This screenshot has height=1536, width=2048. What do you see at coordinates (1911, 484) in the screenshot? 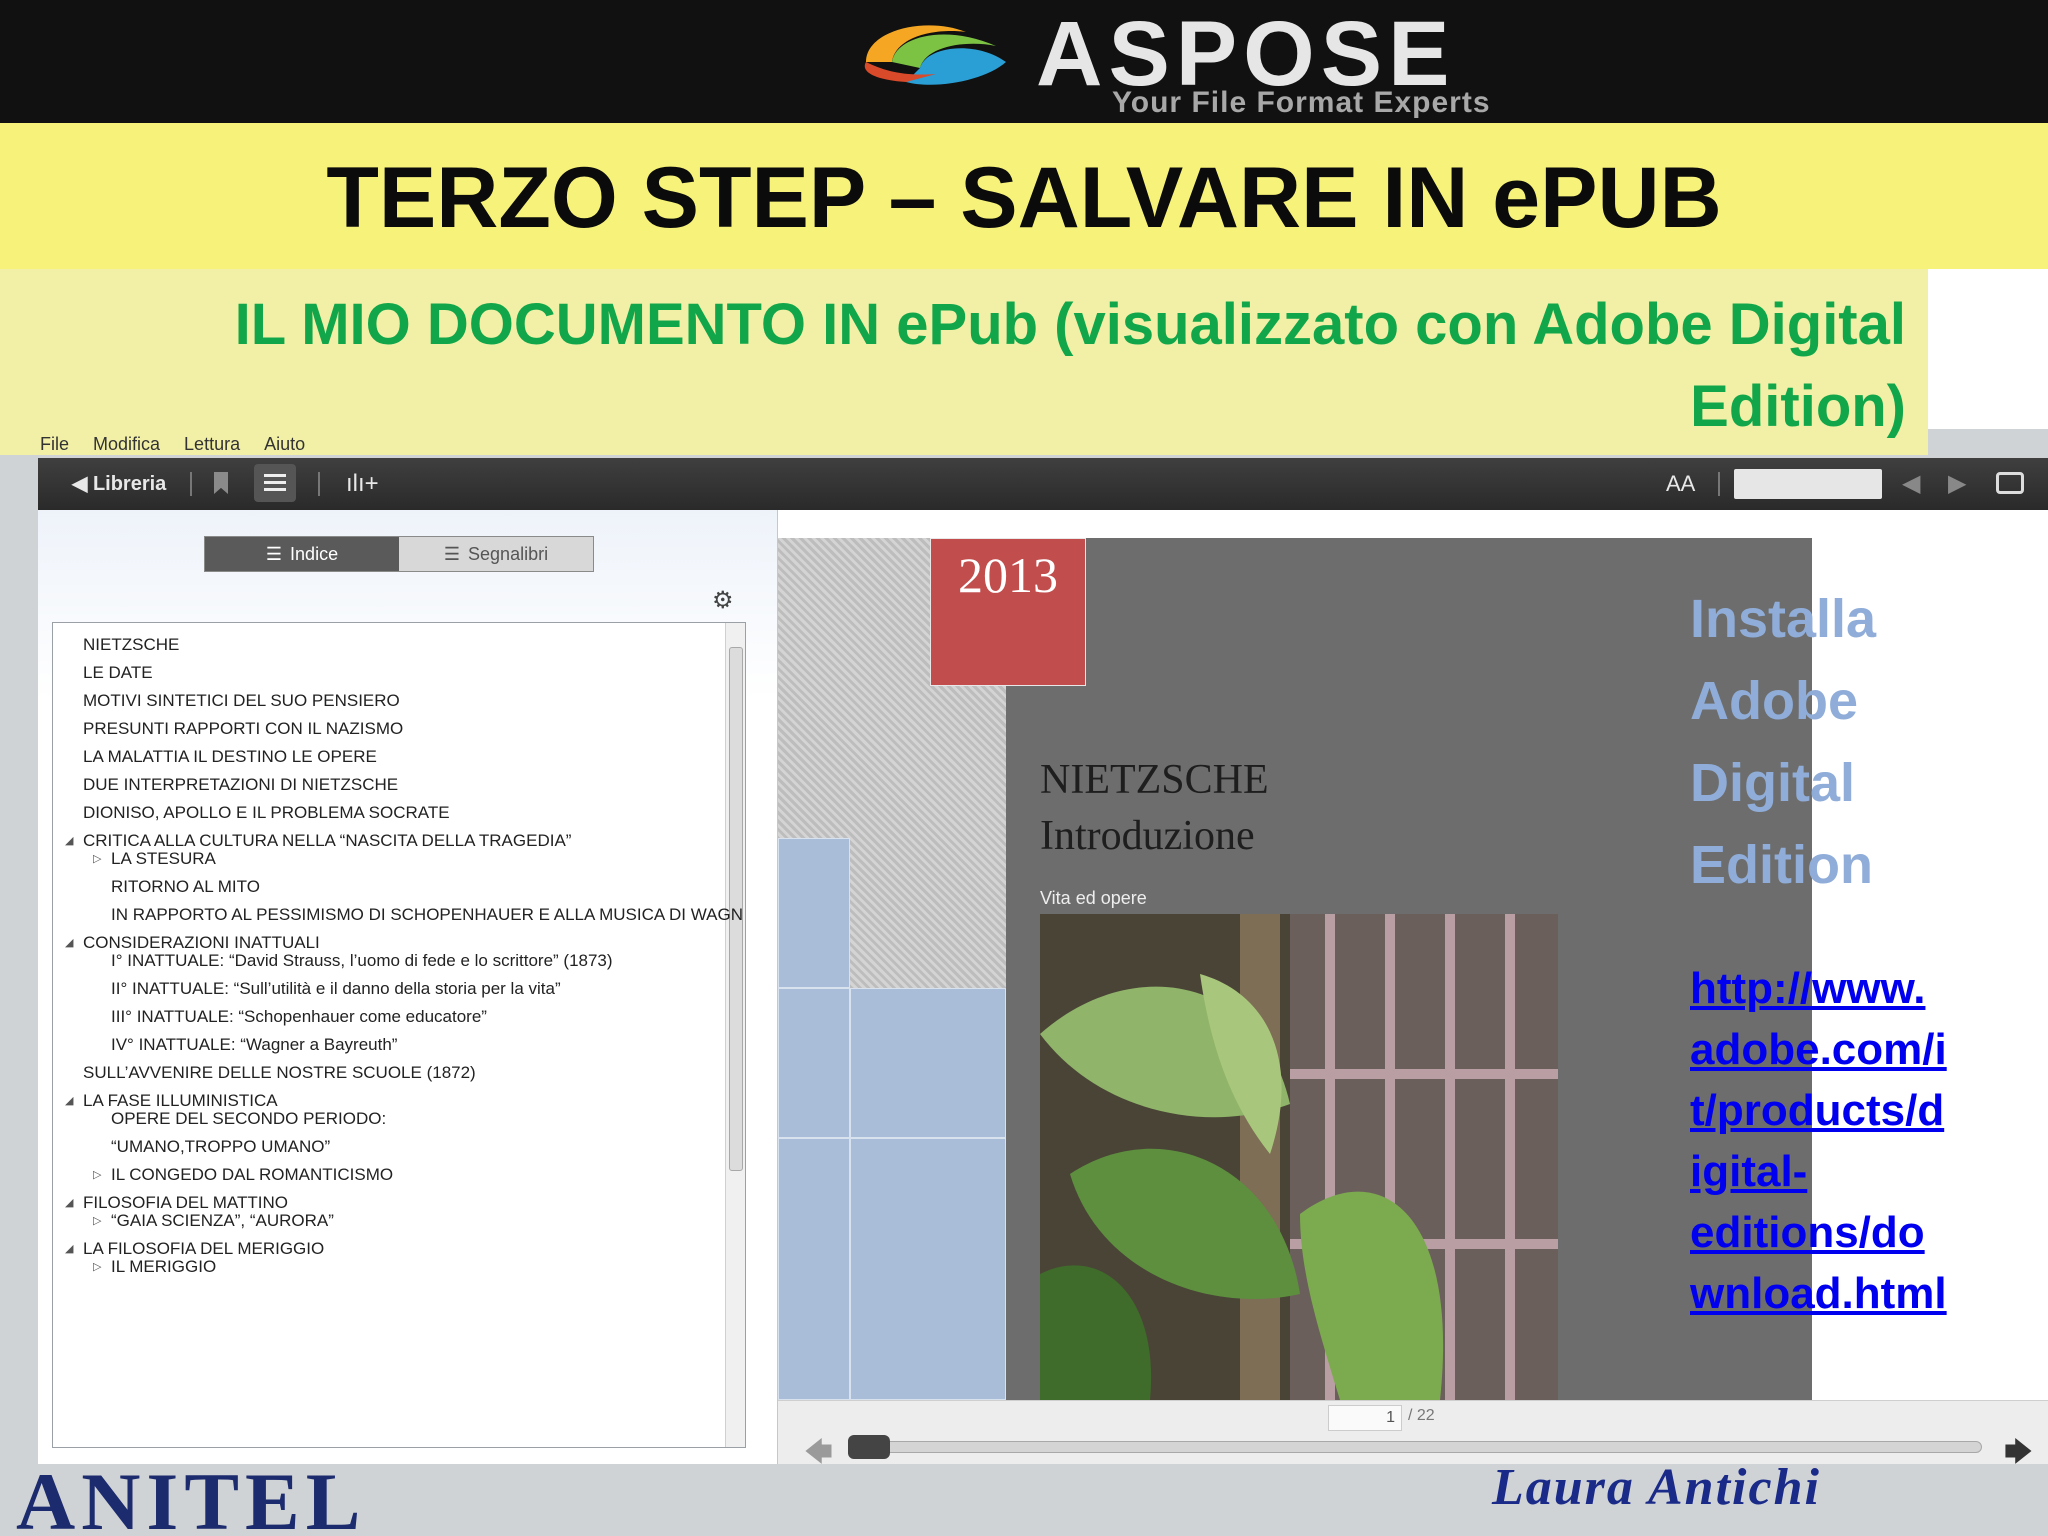
I see `previous-result-icon: ◀` at bounding box center [1911, 484].